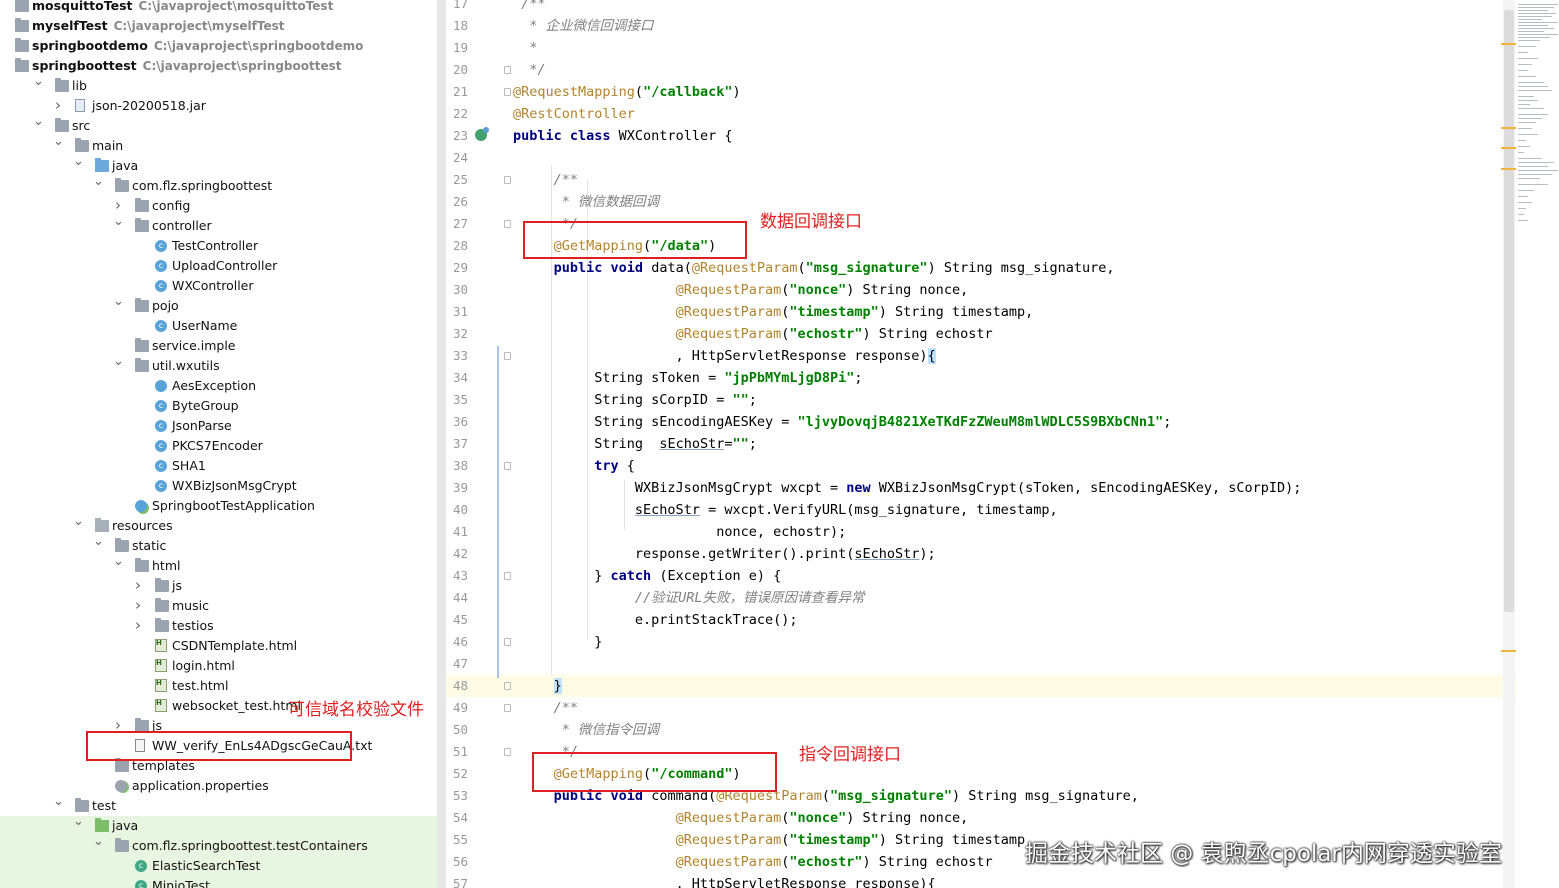 The width and height of the screenshot is (1559, 888). What do you see at coordinates (981, 92) in the screenshot?
I see `code-line: 21 @RequestMapping("/callback")` at bounding box center [981, 92].